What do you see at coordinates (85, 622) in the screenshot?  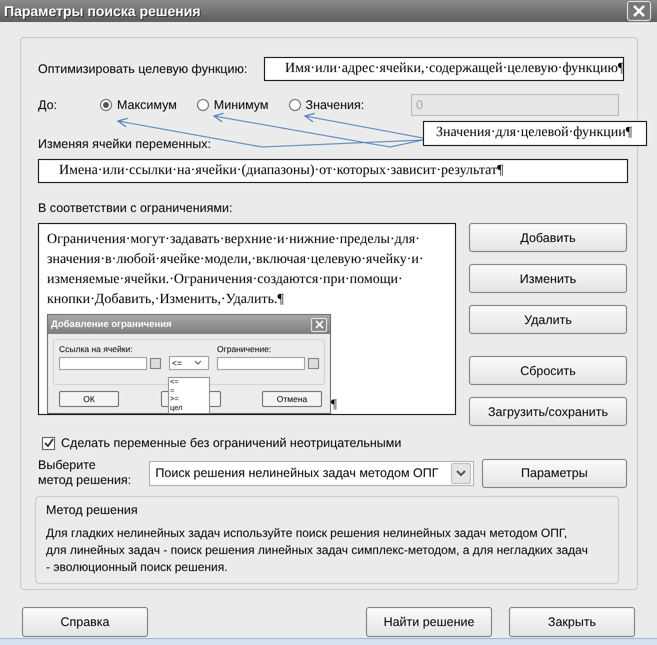 I see `dialog-button: Справка` at bounding box center [85, 622].